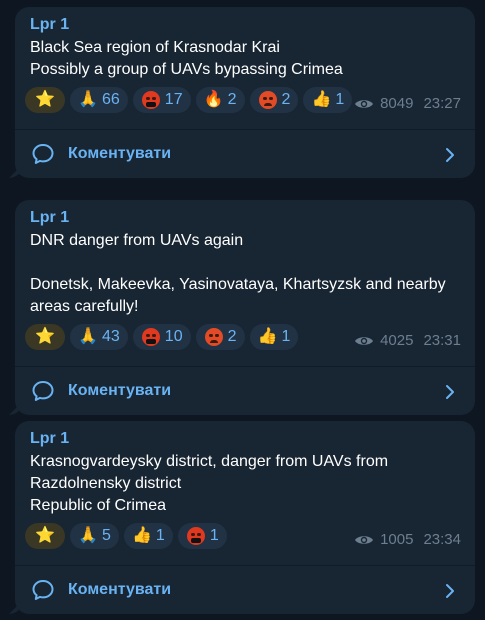 The height and width of the screenshot is (620, 485). Describe the element at coordinates (99, 337) in the screenshot. I see `reaction-pray: 🙏 43` at that location.